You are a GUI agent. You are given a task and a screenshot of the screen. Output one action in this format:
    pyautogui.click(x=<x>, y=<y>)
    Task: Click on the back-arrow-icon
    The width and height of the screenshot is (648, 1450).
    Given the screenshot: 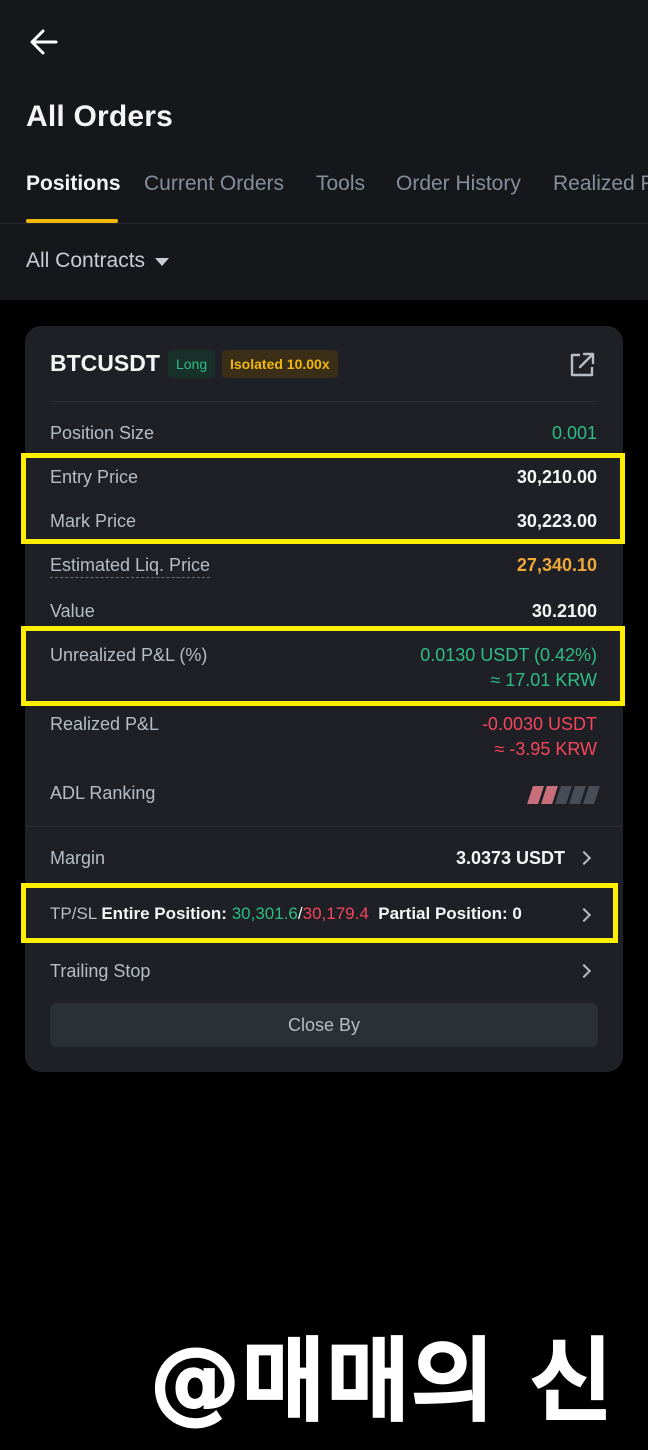 What is the action you would take?
    pyautogui.click(x=44, y=42)
    